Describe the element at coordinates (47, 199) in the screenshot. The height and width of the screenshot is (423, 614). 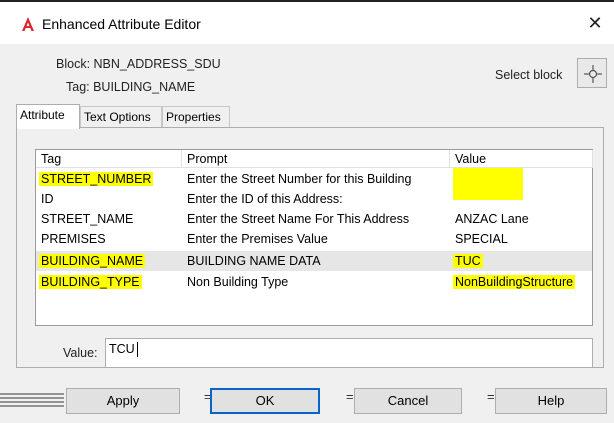
I see `row-tag: ID` at that location.